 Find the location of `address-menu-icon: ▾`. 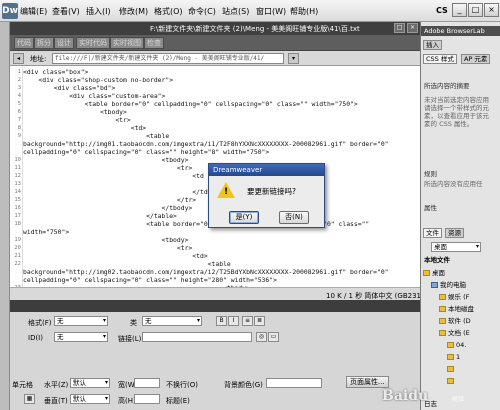

address-menu-icon: ▾ is located at coordinates (293, 58).